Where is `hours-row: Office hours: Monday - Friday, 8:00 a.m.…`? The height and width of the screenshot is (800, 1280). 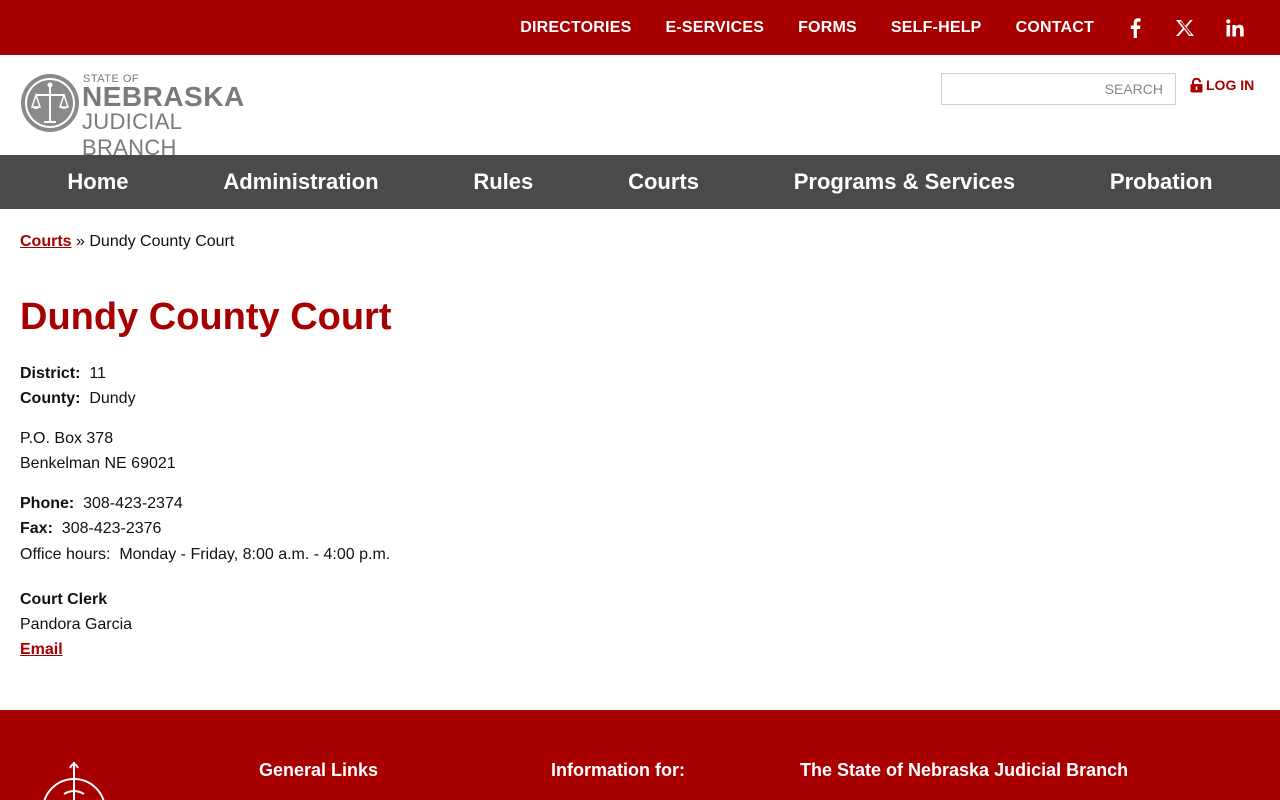
hours-row: Office hours: Monday - Friday, 8:00 a.m.… is located at coordinates (205, 554).